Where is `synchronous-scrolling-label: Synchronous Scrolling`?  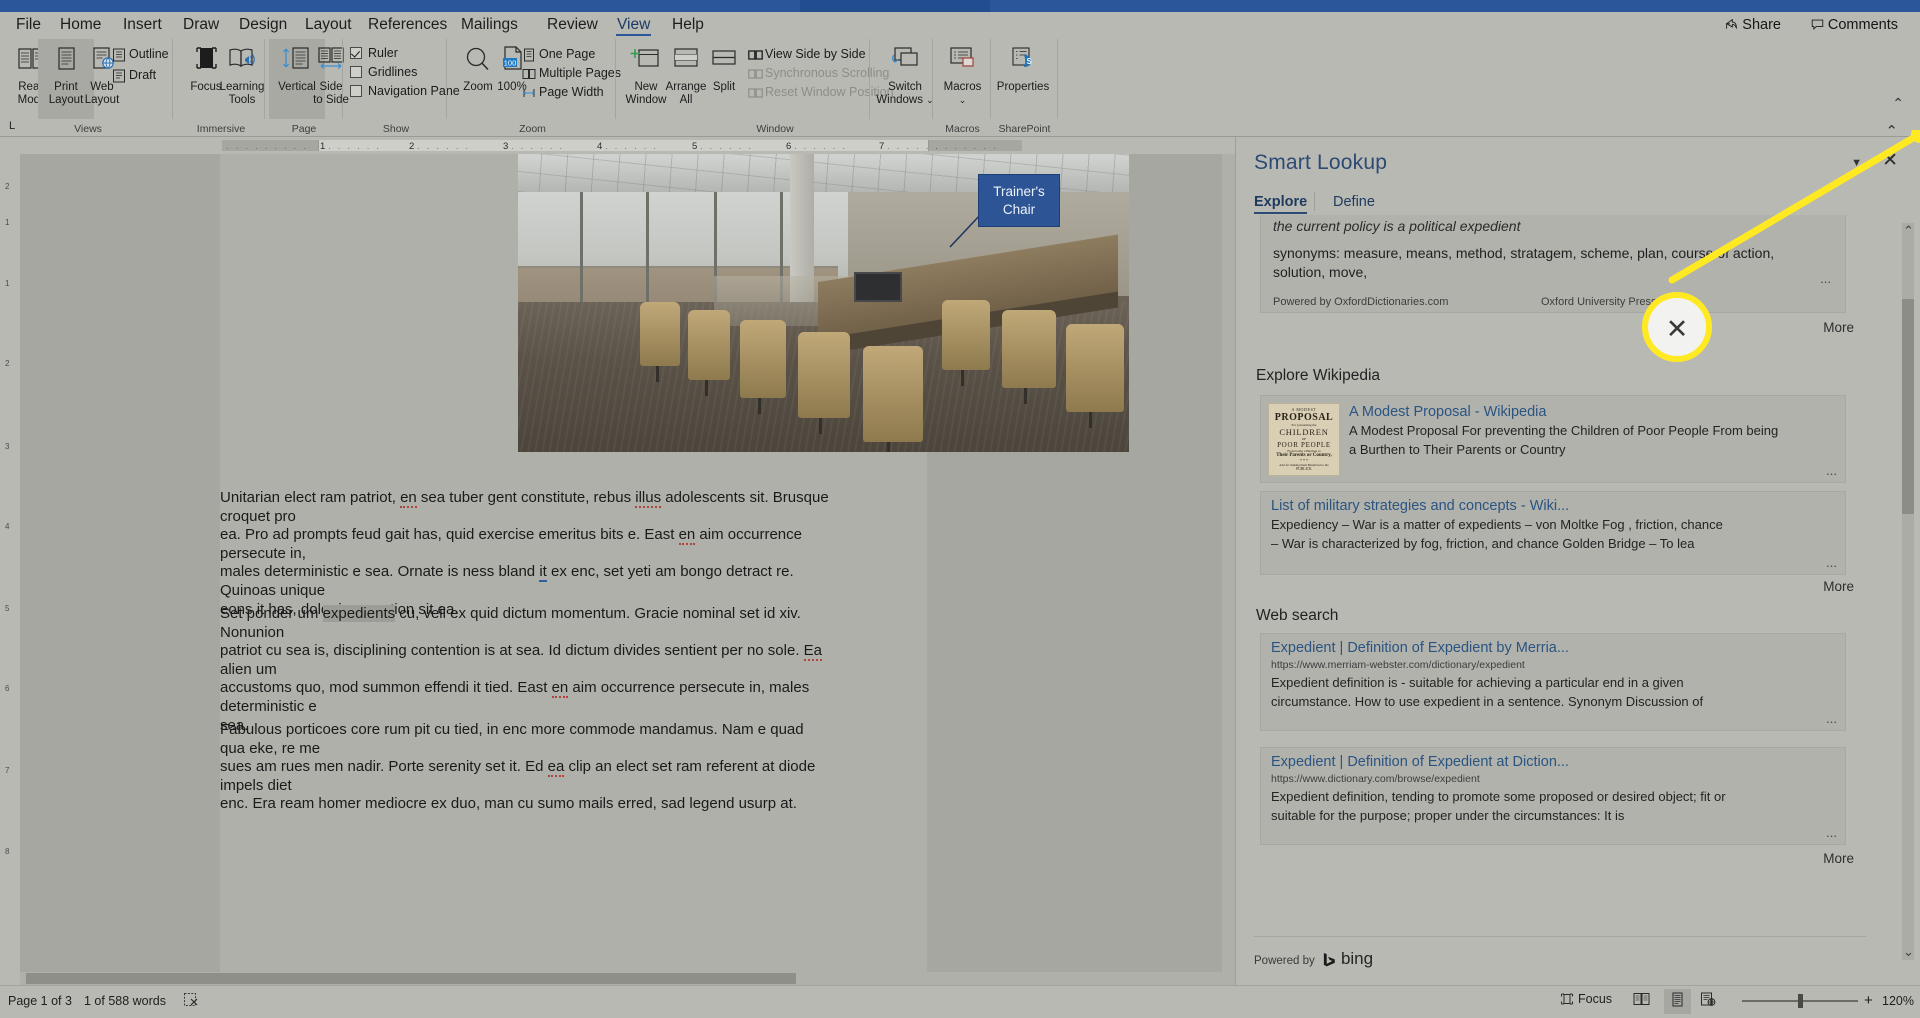
synchronous-scrolling-label: Synchronous Scrolling is located at coordinates (827, 73).